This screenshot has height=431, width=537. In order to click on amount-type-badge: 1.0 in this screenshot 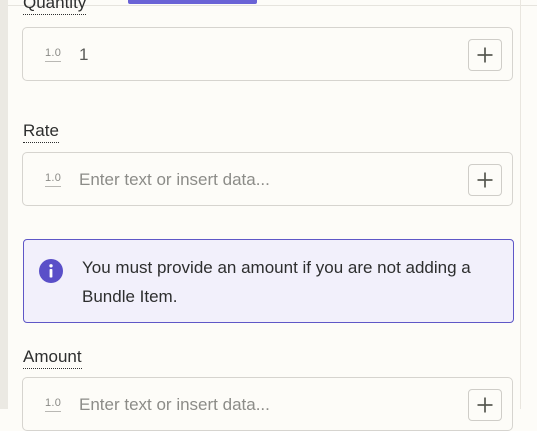, I will do `click(53, 404)`.